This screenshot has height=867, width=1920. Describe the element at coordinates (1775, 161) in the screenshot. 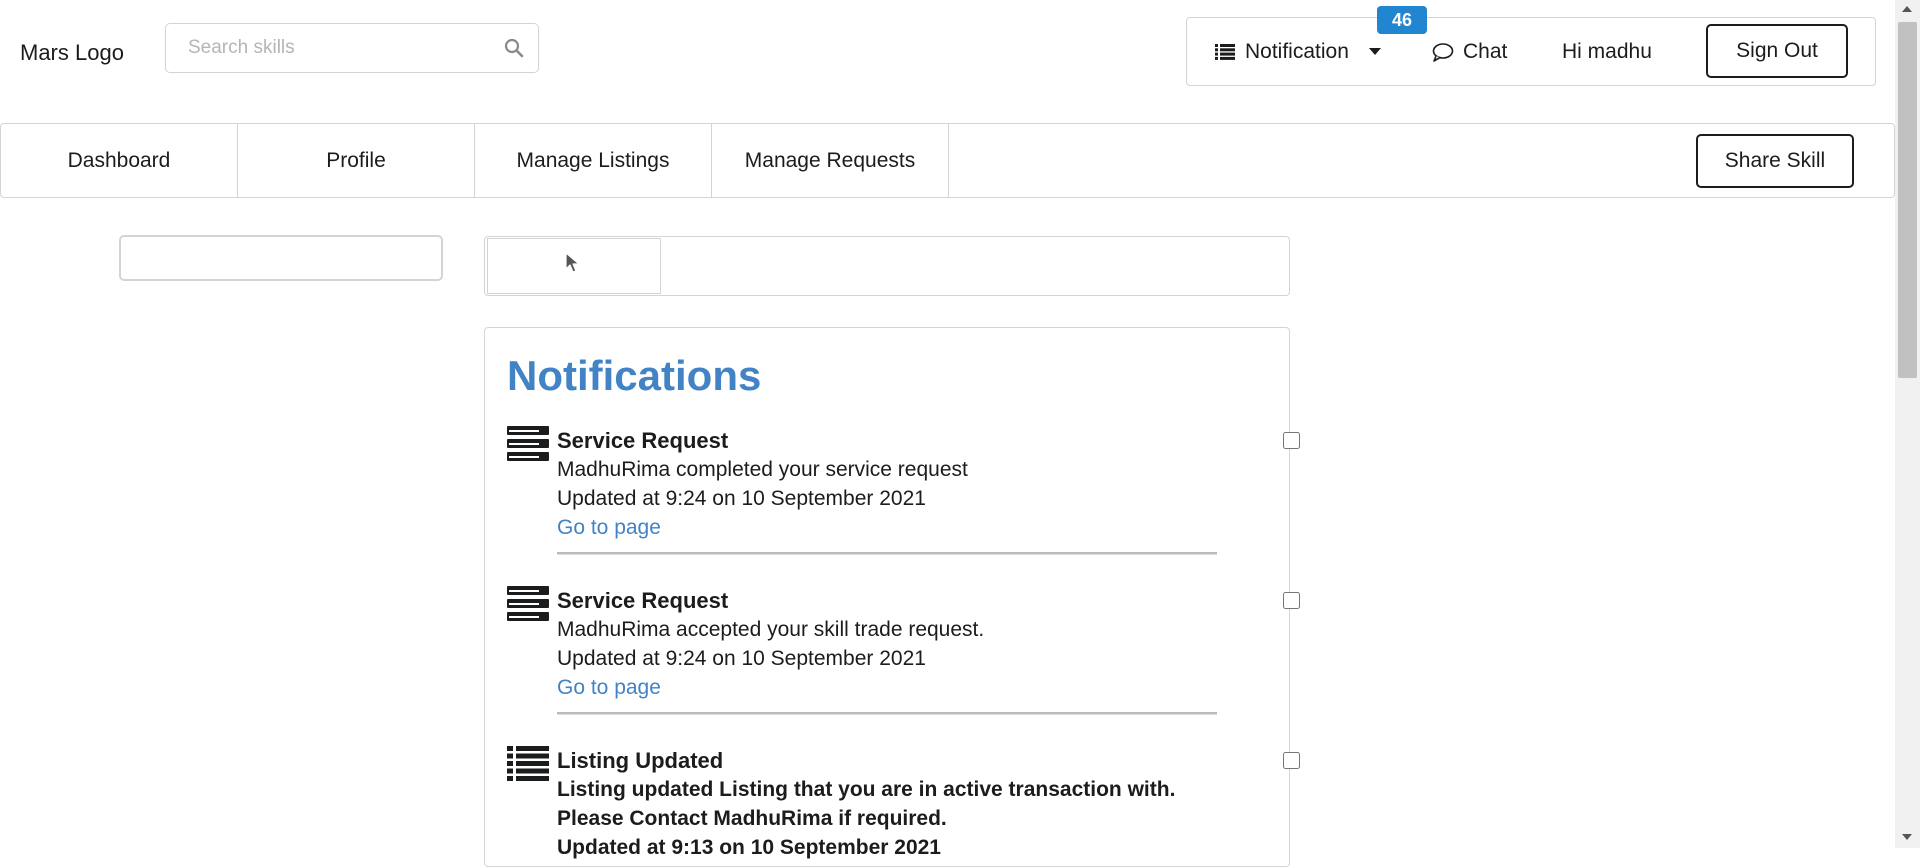

I see `share-skill-button: Share Skill` at that location.